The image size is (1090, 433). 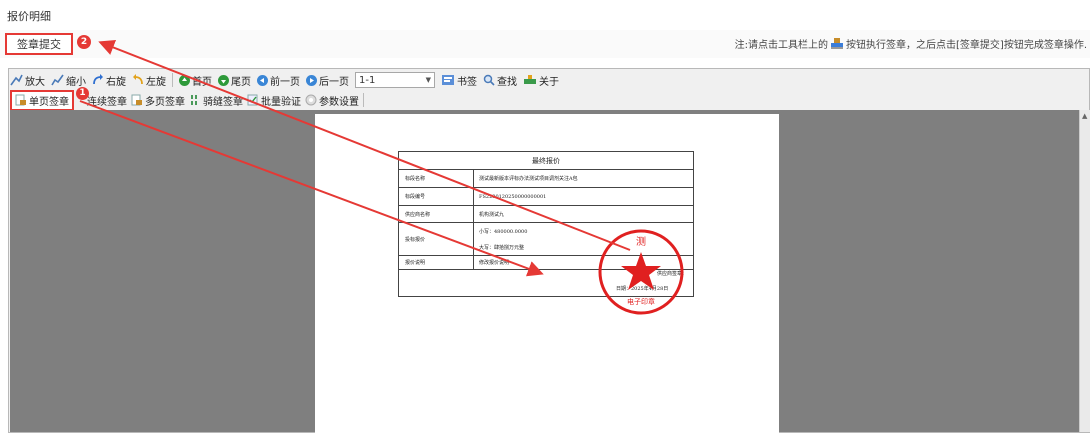 I want to click on bookmark-icon, so click(x=448, y=80).